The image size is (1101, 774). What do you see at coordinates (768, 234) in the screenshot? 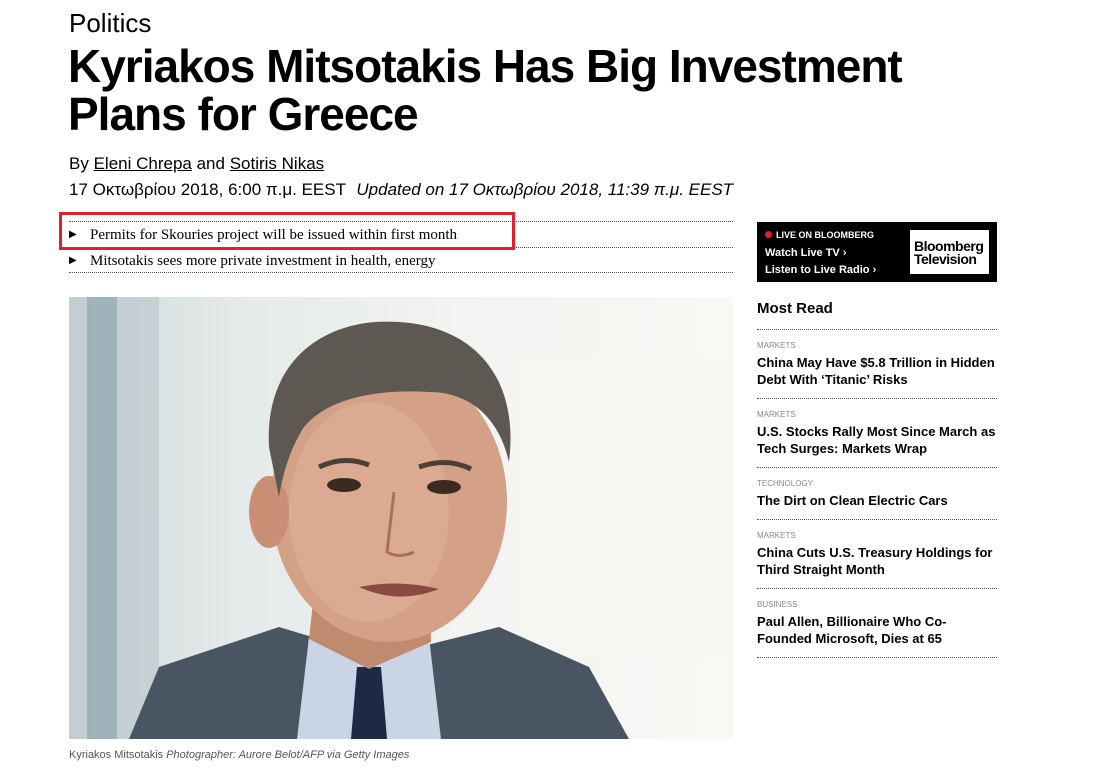
I see `live-dot-icon` at bounding box center [768, 234].